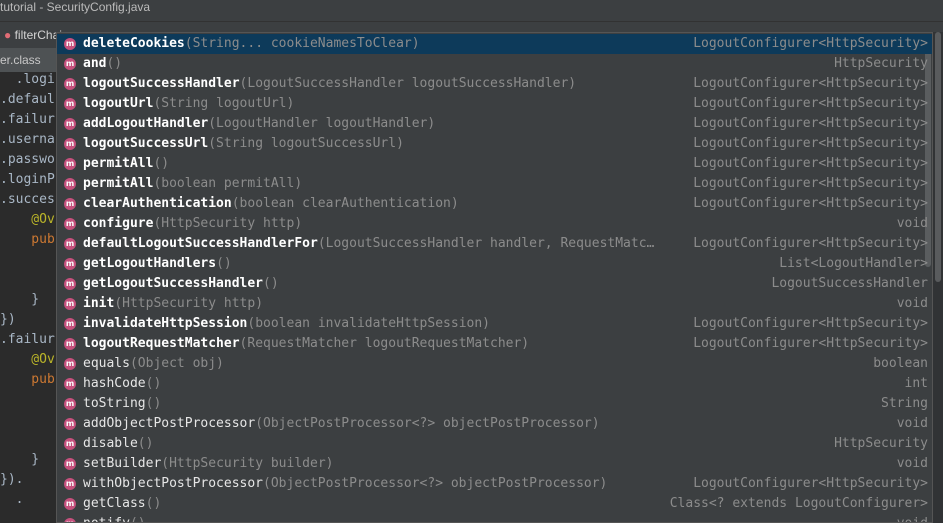  Describe the element at coordinates (27, 79) in the screenshot. I see `code-line: .logi` at that location.